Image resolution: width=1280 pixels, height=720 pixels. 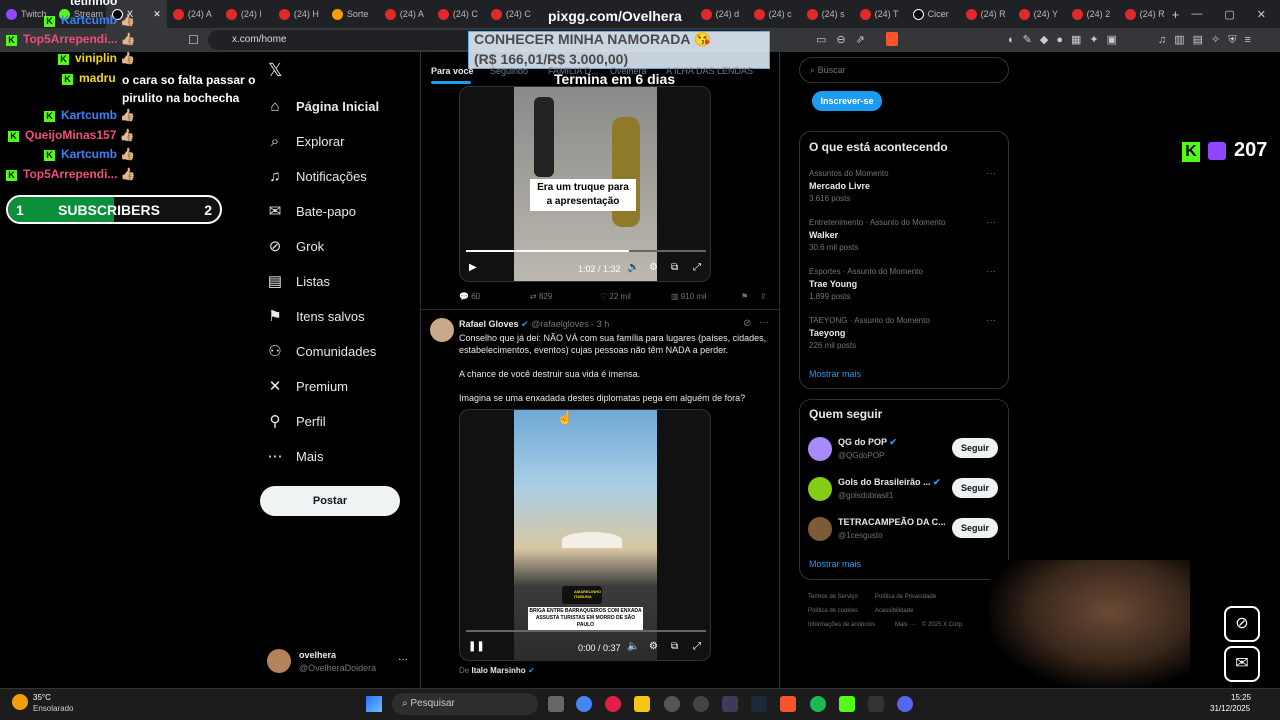 I want to click on close-window-icon: ✕, so click(x=1261, y=14).